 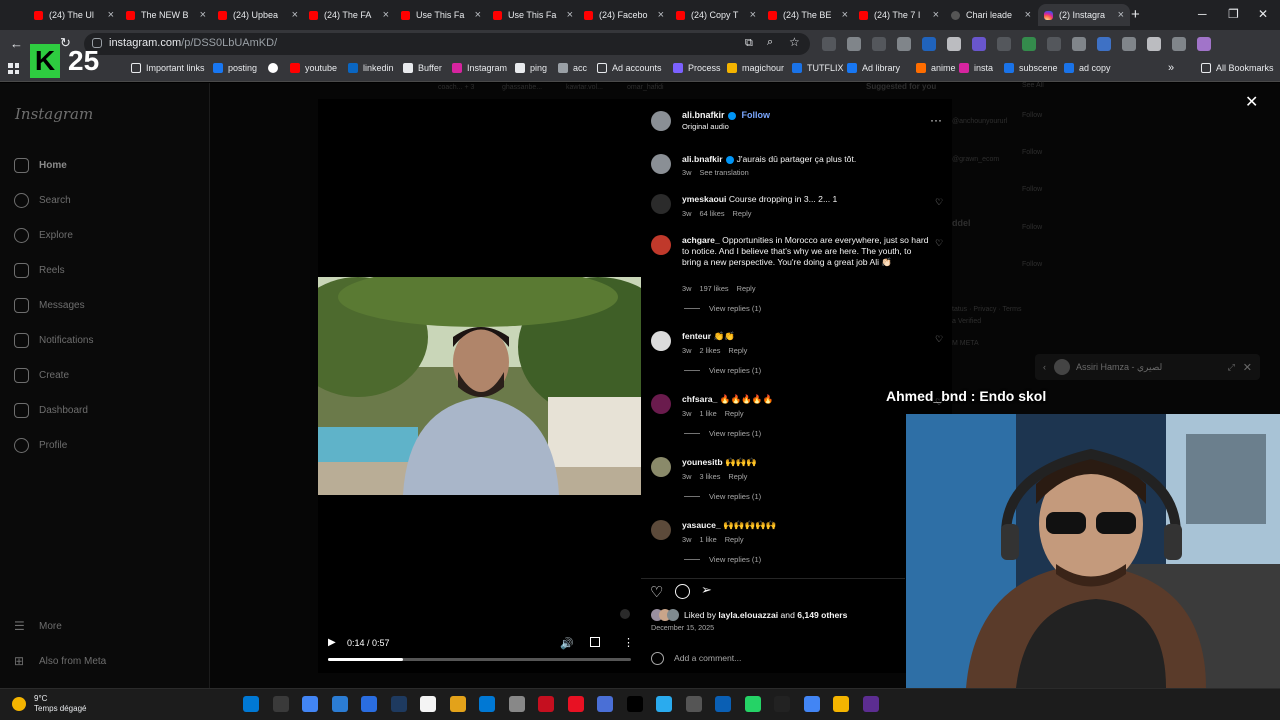 What do you see at coordinates (1202, 14) in the screenshot?
I see `minimize-icon: ─` at bounding box center [1202, 14].